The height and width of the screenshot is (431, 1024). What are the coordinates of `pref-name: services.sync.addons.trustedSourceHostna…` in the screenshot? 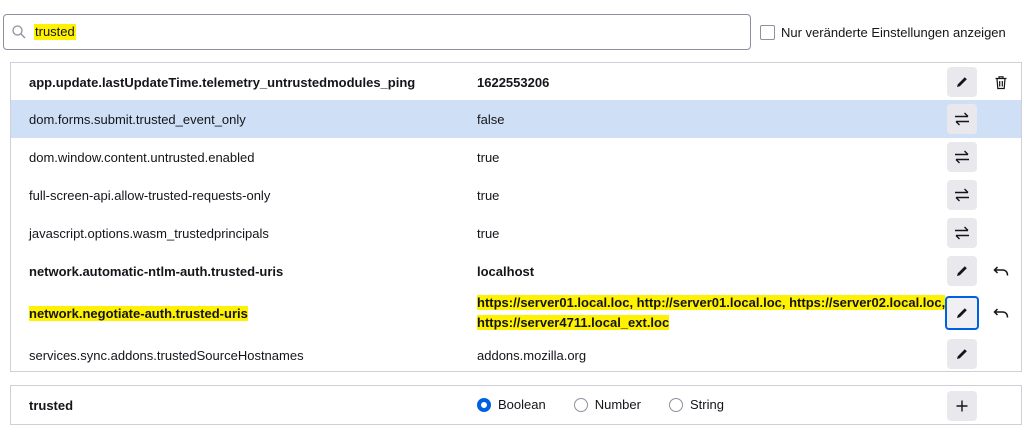 It's located at (166, 355).